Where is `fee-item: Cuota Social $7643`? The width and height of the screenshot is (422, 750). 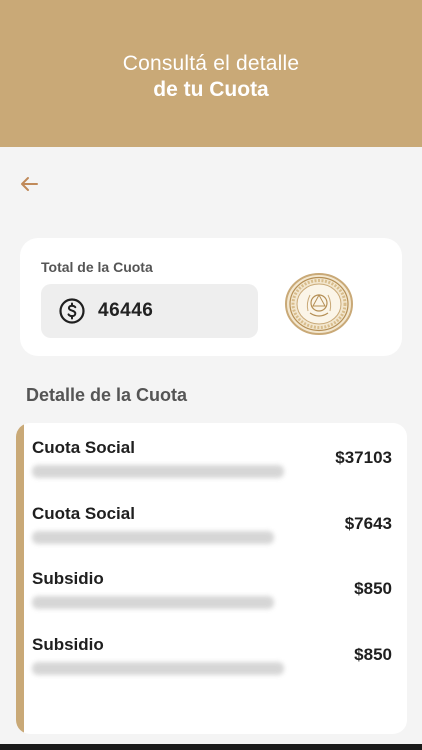
fee-item: Cuota Social $7643 is located at coordinates (212, 529).